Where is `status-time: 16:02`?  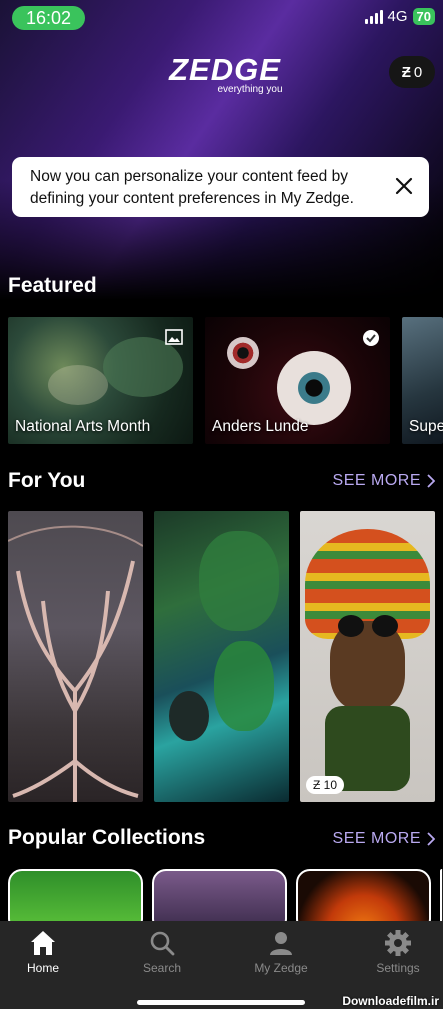
status-time: 16:02 is located at coordinates (49, 18).